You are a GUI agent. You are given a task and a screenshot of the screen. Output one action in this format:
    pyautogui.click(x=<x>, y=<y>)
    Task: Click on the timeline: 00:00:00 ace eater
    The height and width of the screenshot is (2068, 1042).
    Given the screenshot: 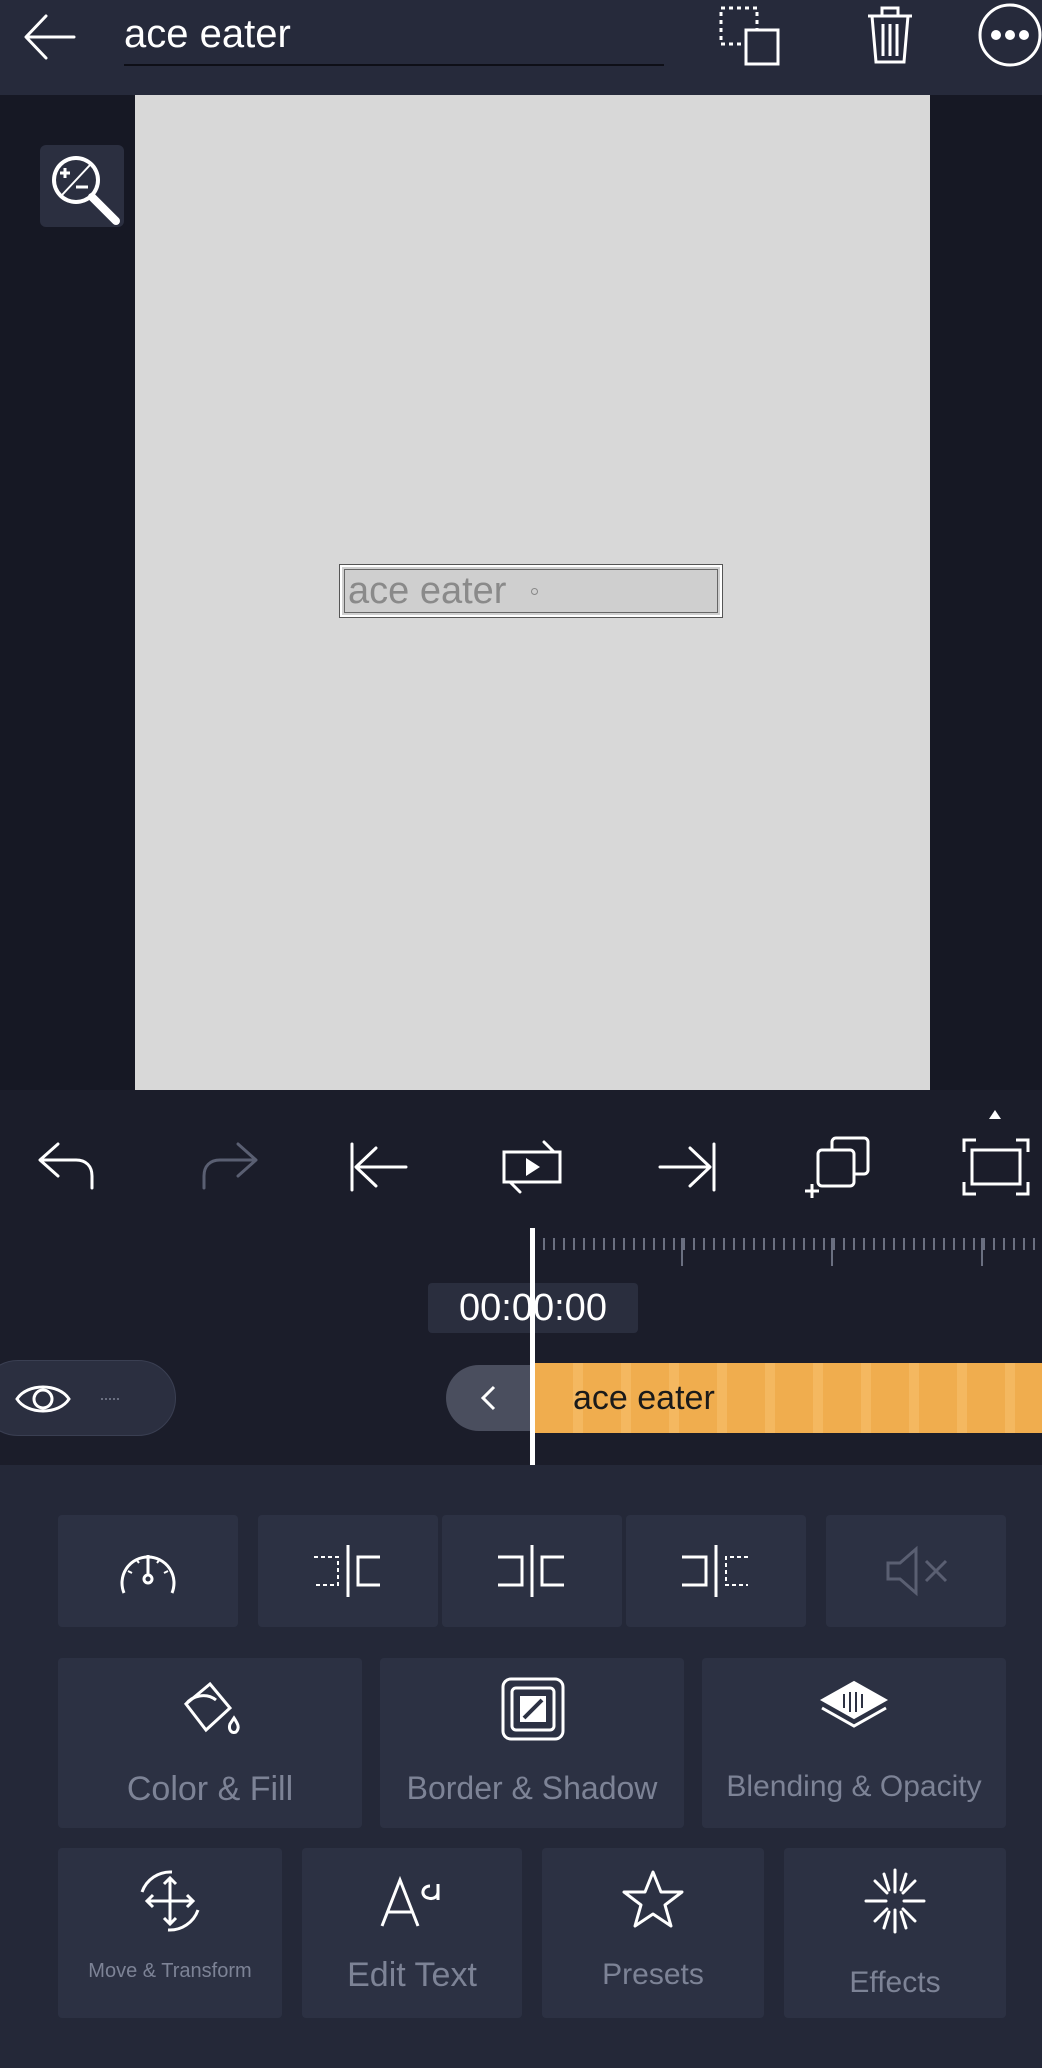 What is the action you would take?
    pyautogui.click(x=521, y=1339)
    